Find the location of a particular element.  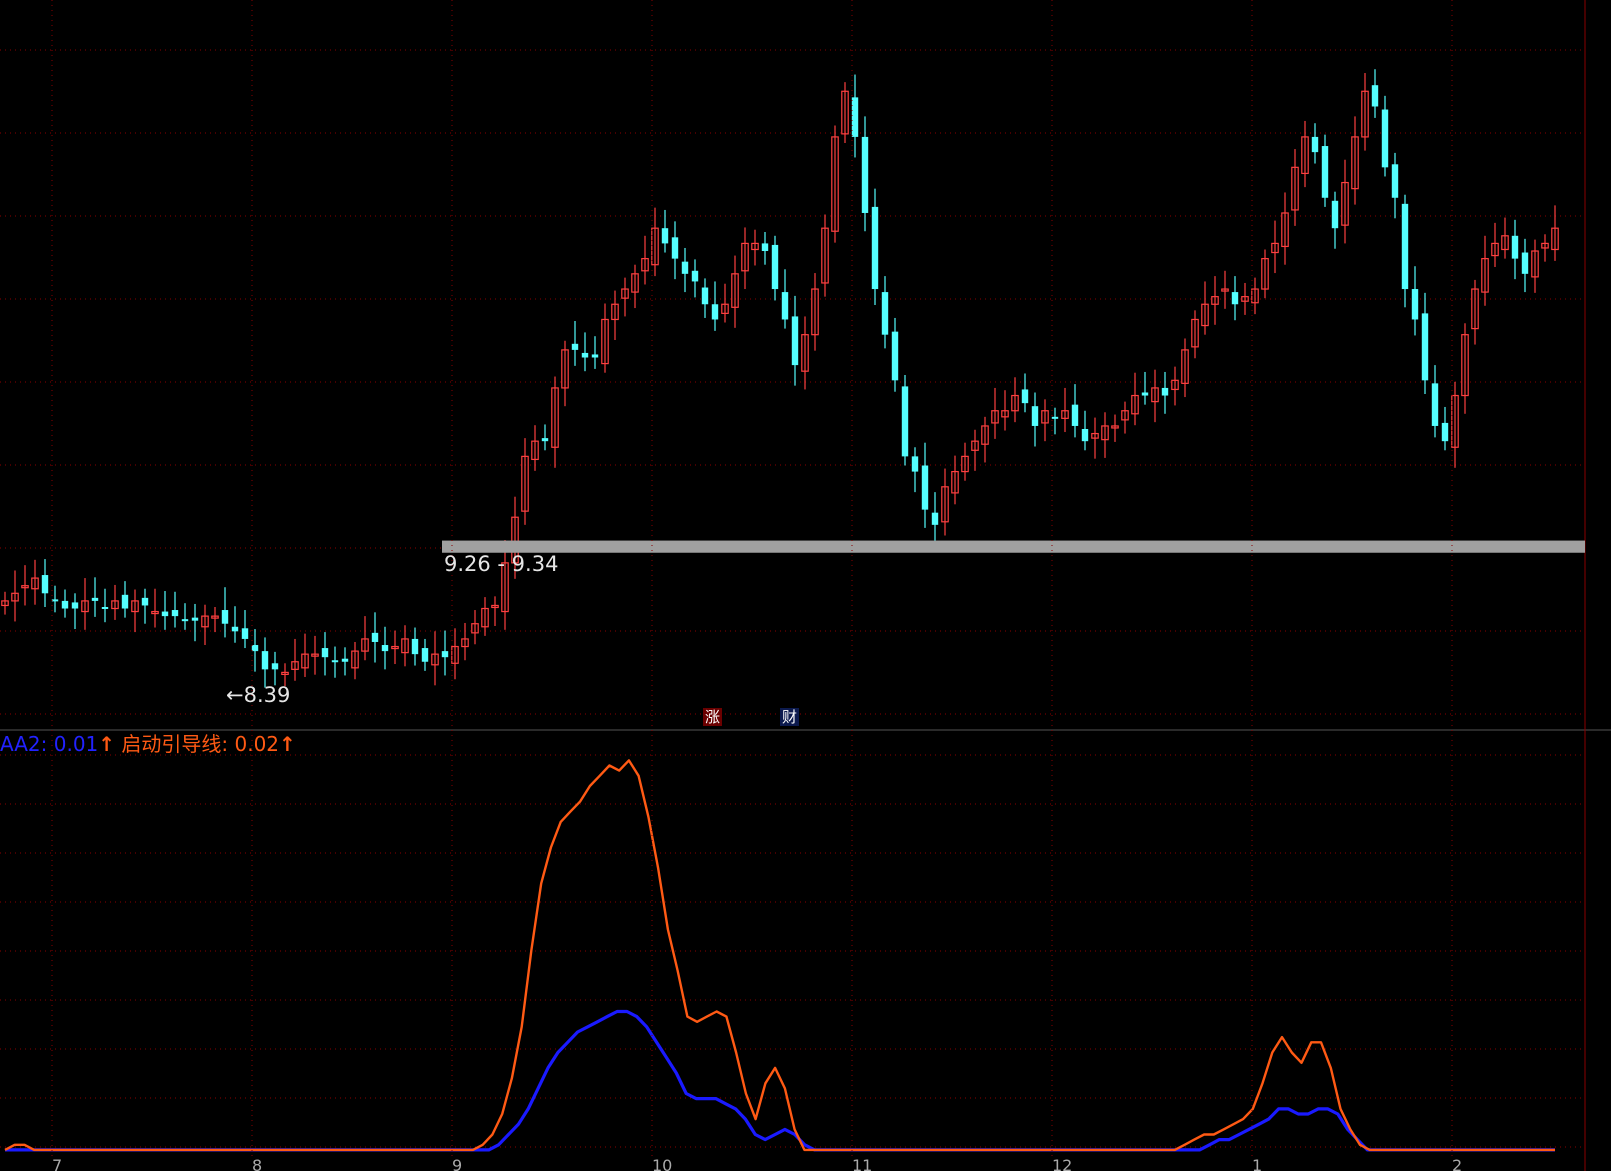

aa2-legend-label: AA2: 0.01 is located at coordinates (49, 744).